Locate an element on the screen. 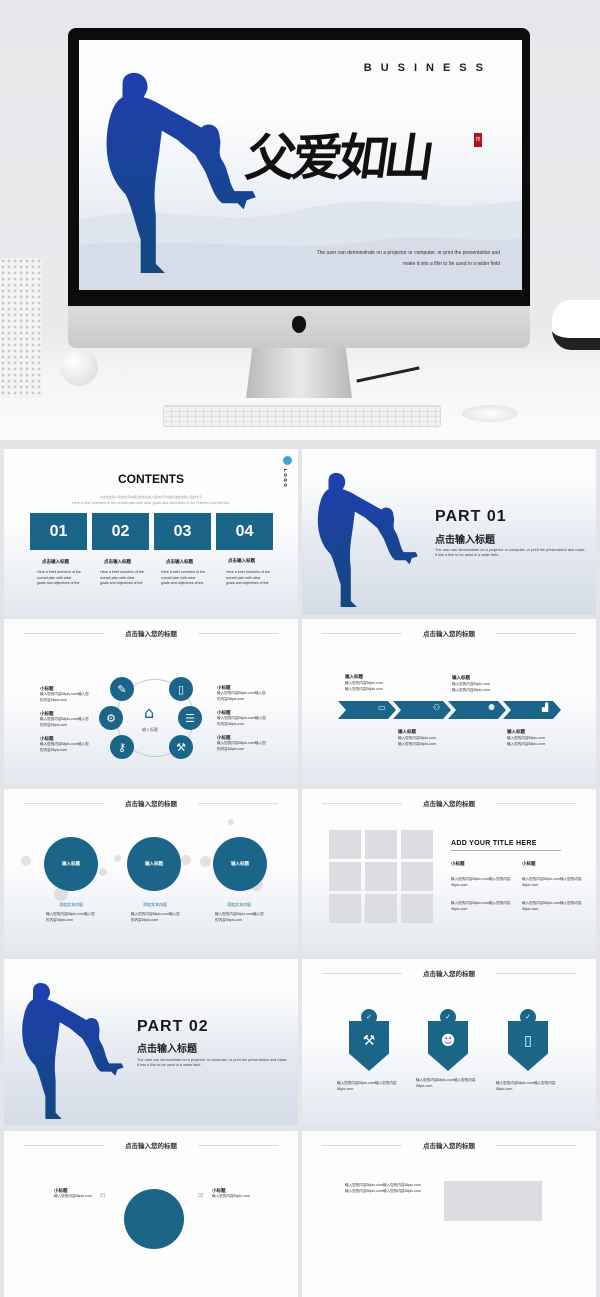 This screenshot has width=600, height=1297. contents-sub-cn: 点击此处输入您的文字内容点击此处输入您的文字内容点击此处输入您的文字 is located at coordinates (150, 497).